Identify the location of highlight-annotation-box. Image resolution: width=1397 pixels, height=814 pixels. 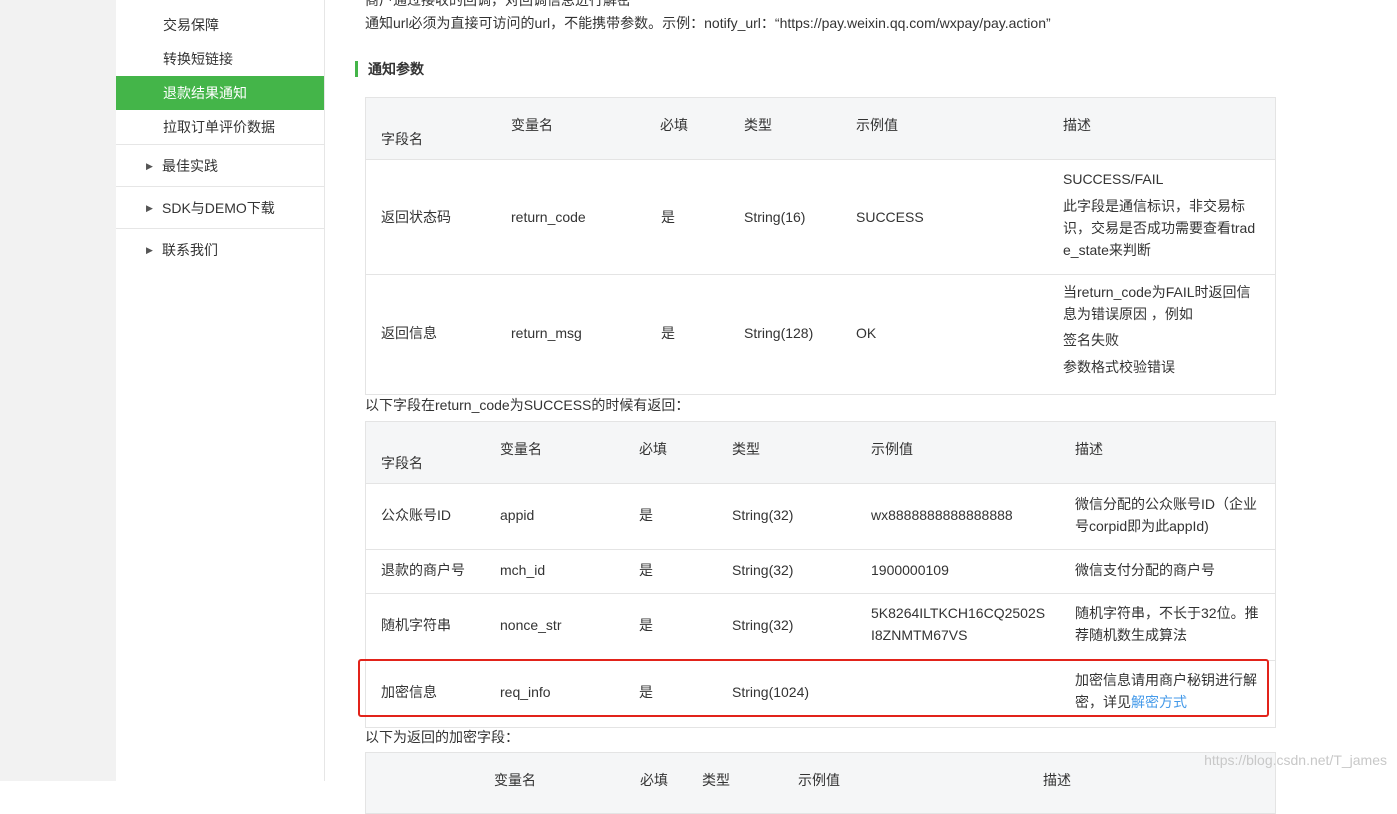
(813, 688).